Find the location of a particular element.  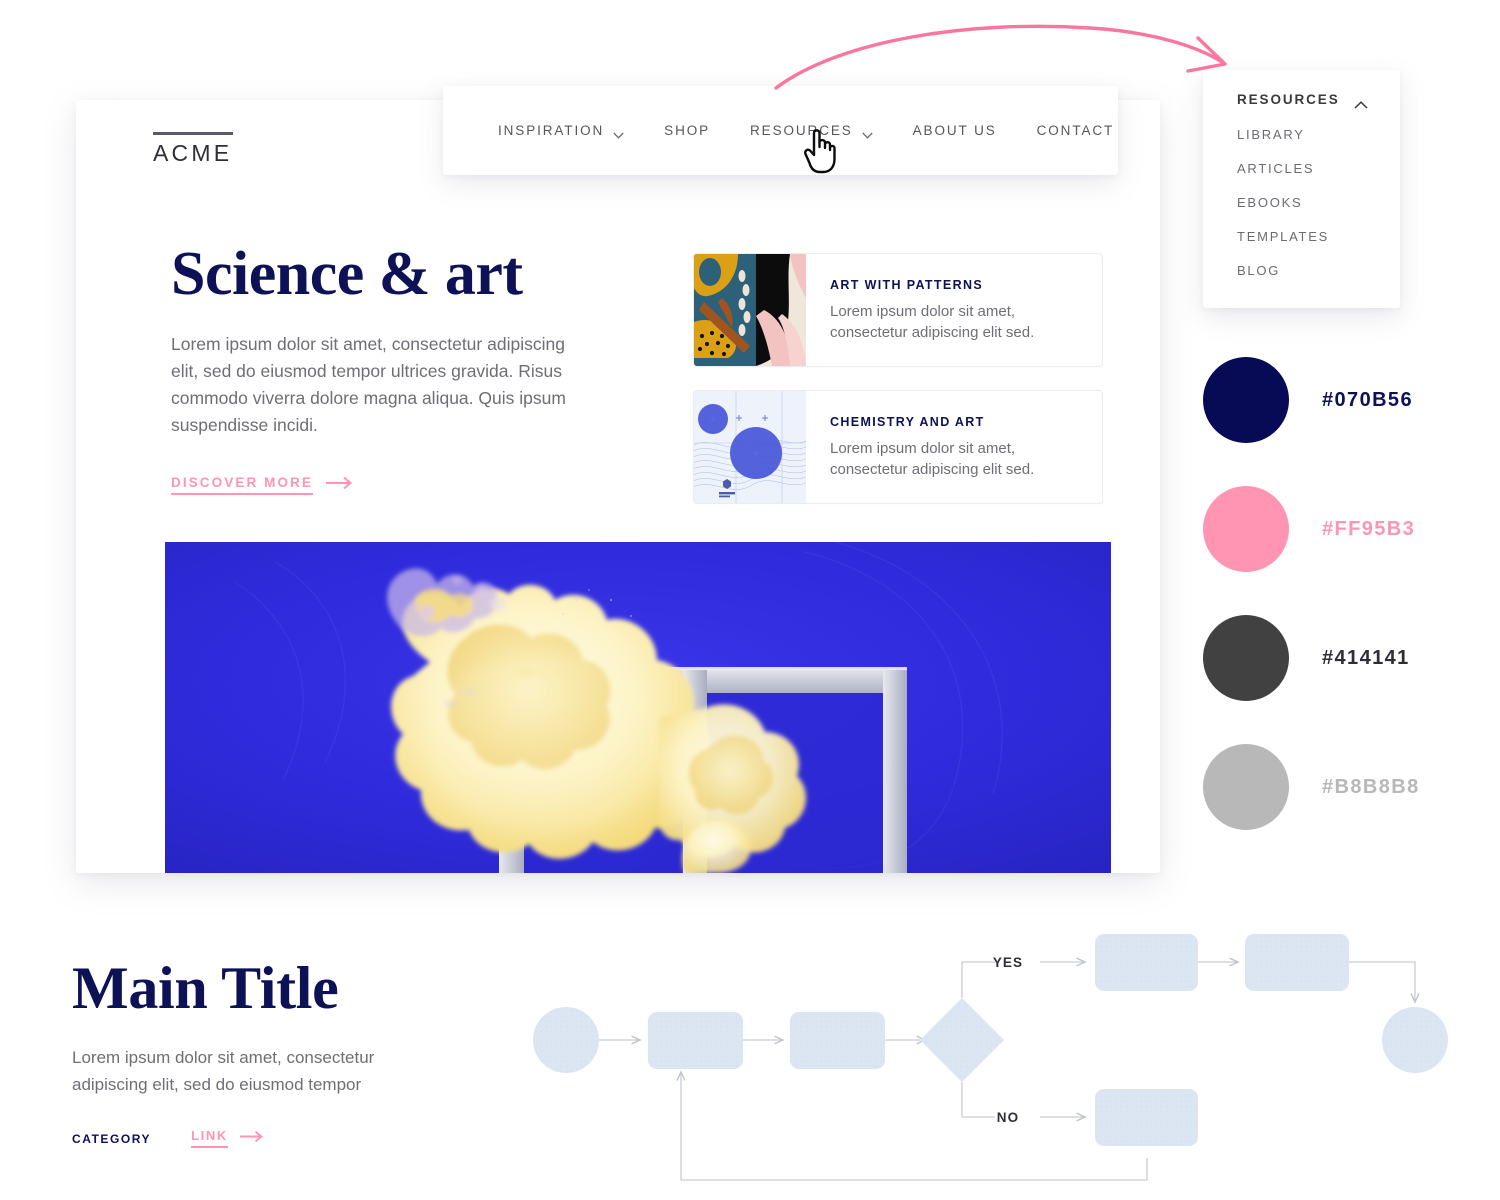

flowchart-diagram: YES NO is located at coordinates (990, 1055).